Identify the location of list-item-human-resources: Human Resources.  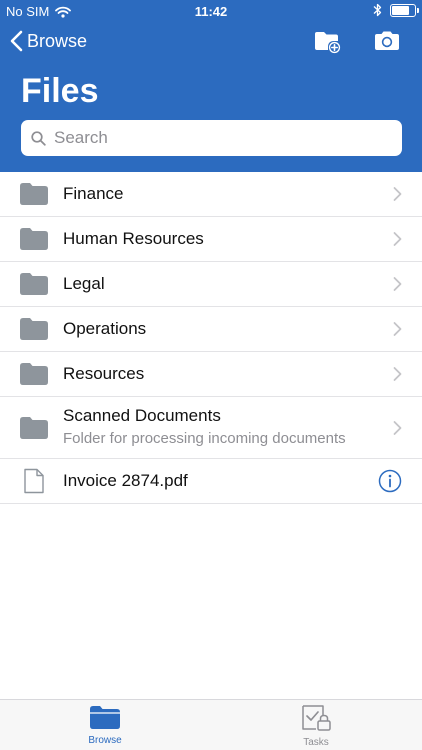
(211, 239).